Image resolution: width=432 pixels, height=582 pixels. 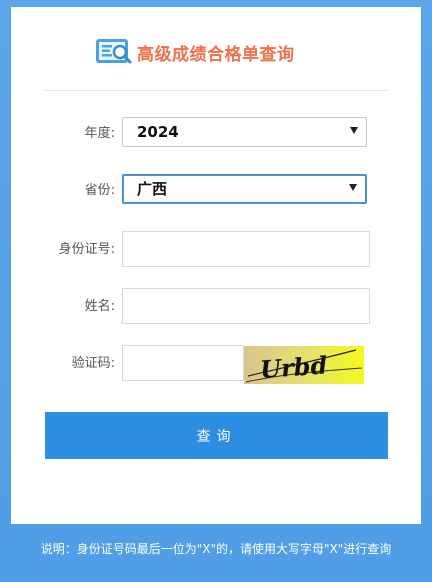 What do you see at coordinates (183, 363) in the screenshot?
I see `captcha-input` at bounding box center [183, 363].